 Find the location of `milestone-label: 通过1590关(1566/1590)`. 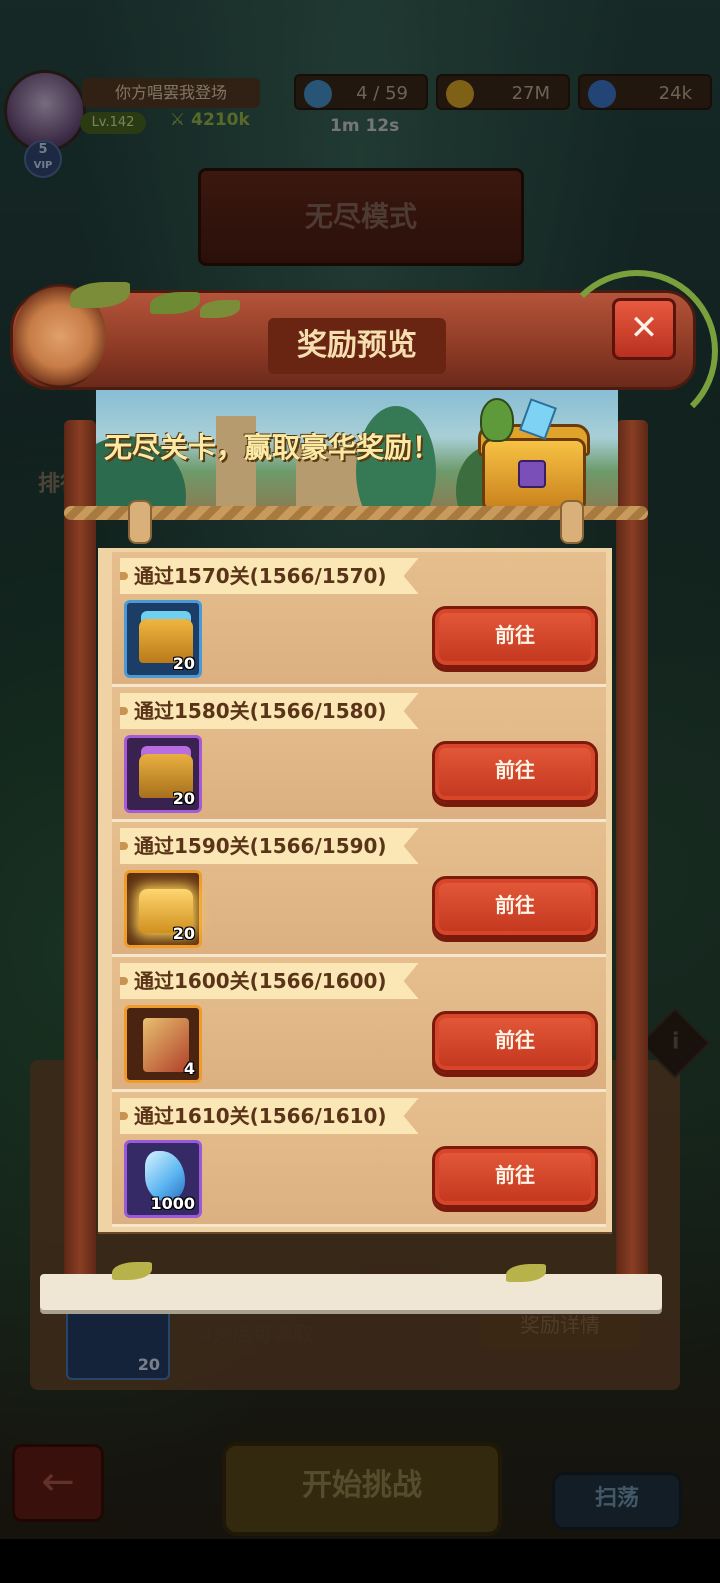

milestone-label: 通过1590关(1566/1590) is located at coordinates (269, 846).